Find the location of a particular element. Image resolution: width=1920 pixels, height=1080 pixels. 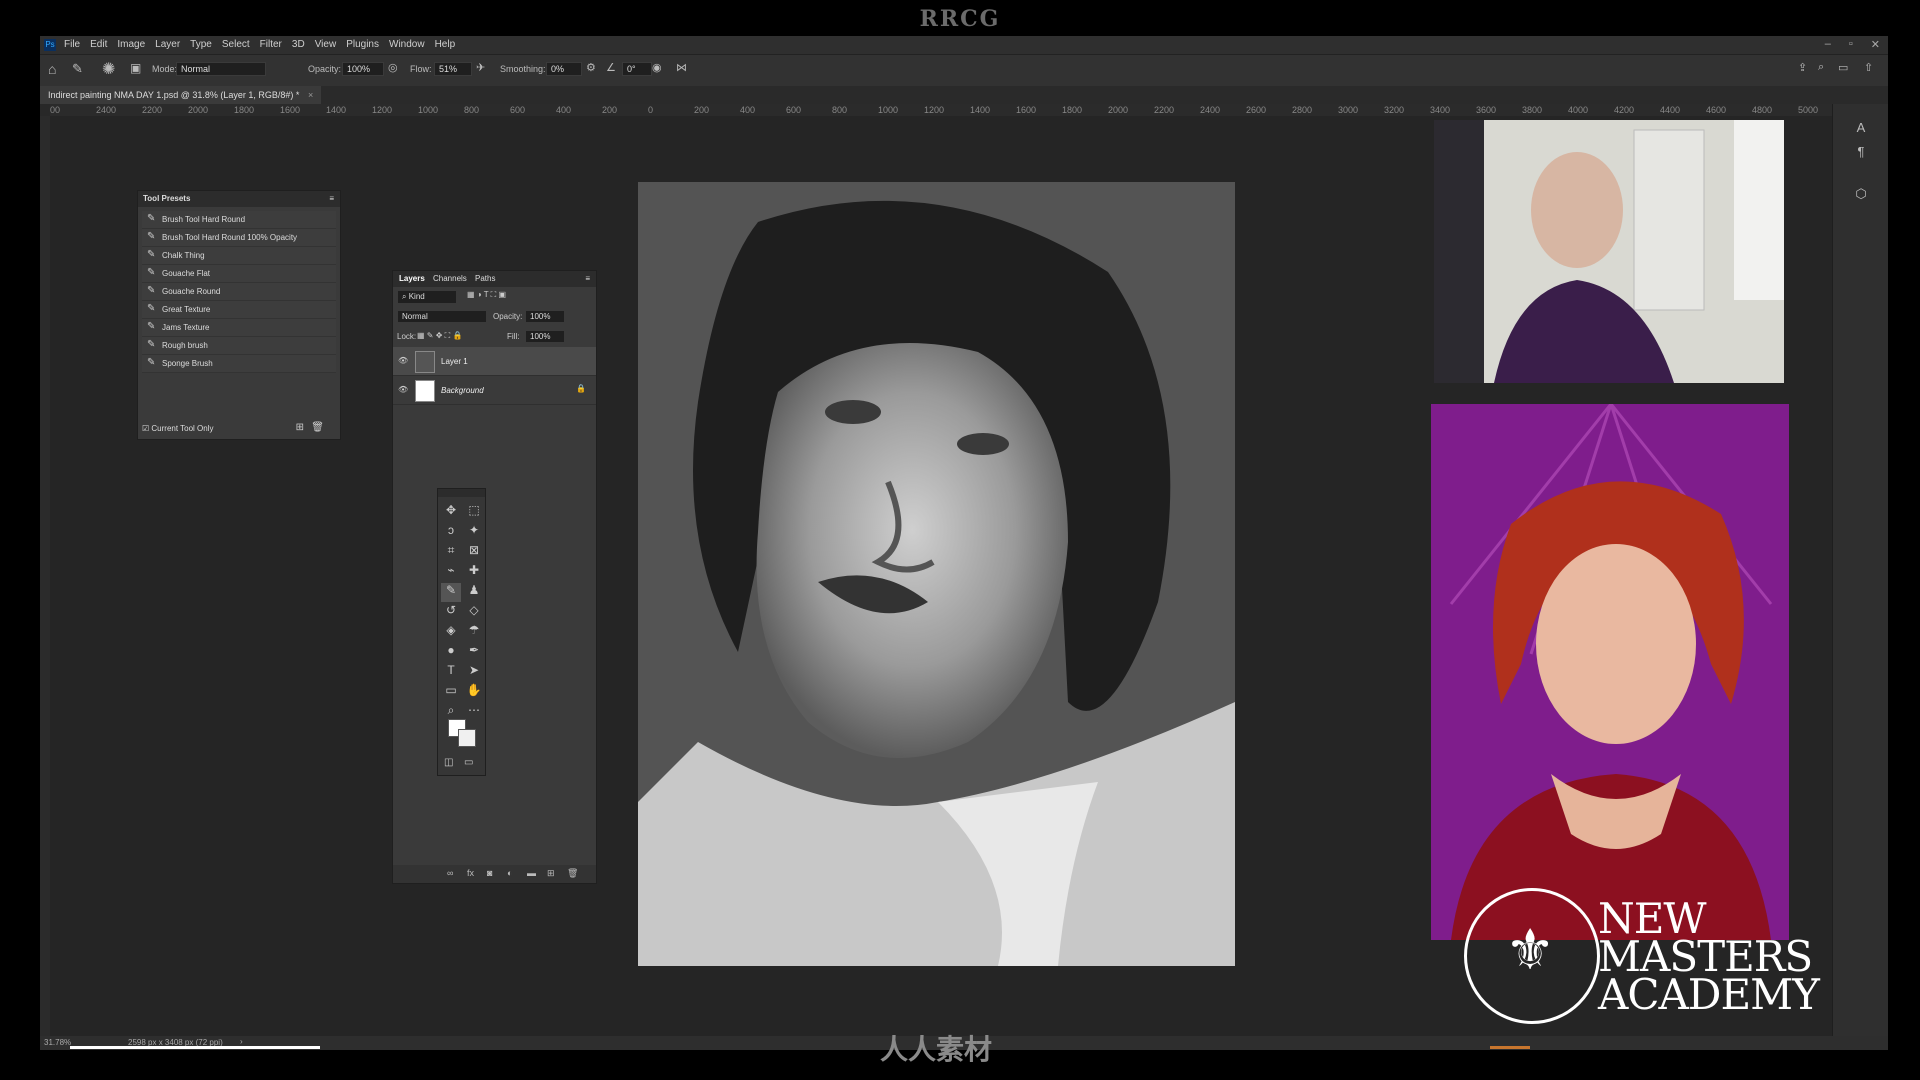

zoom-level: 31.78% is located at coordinates (57, 1042).